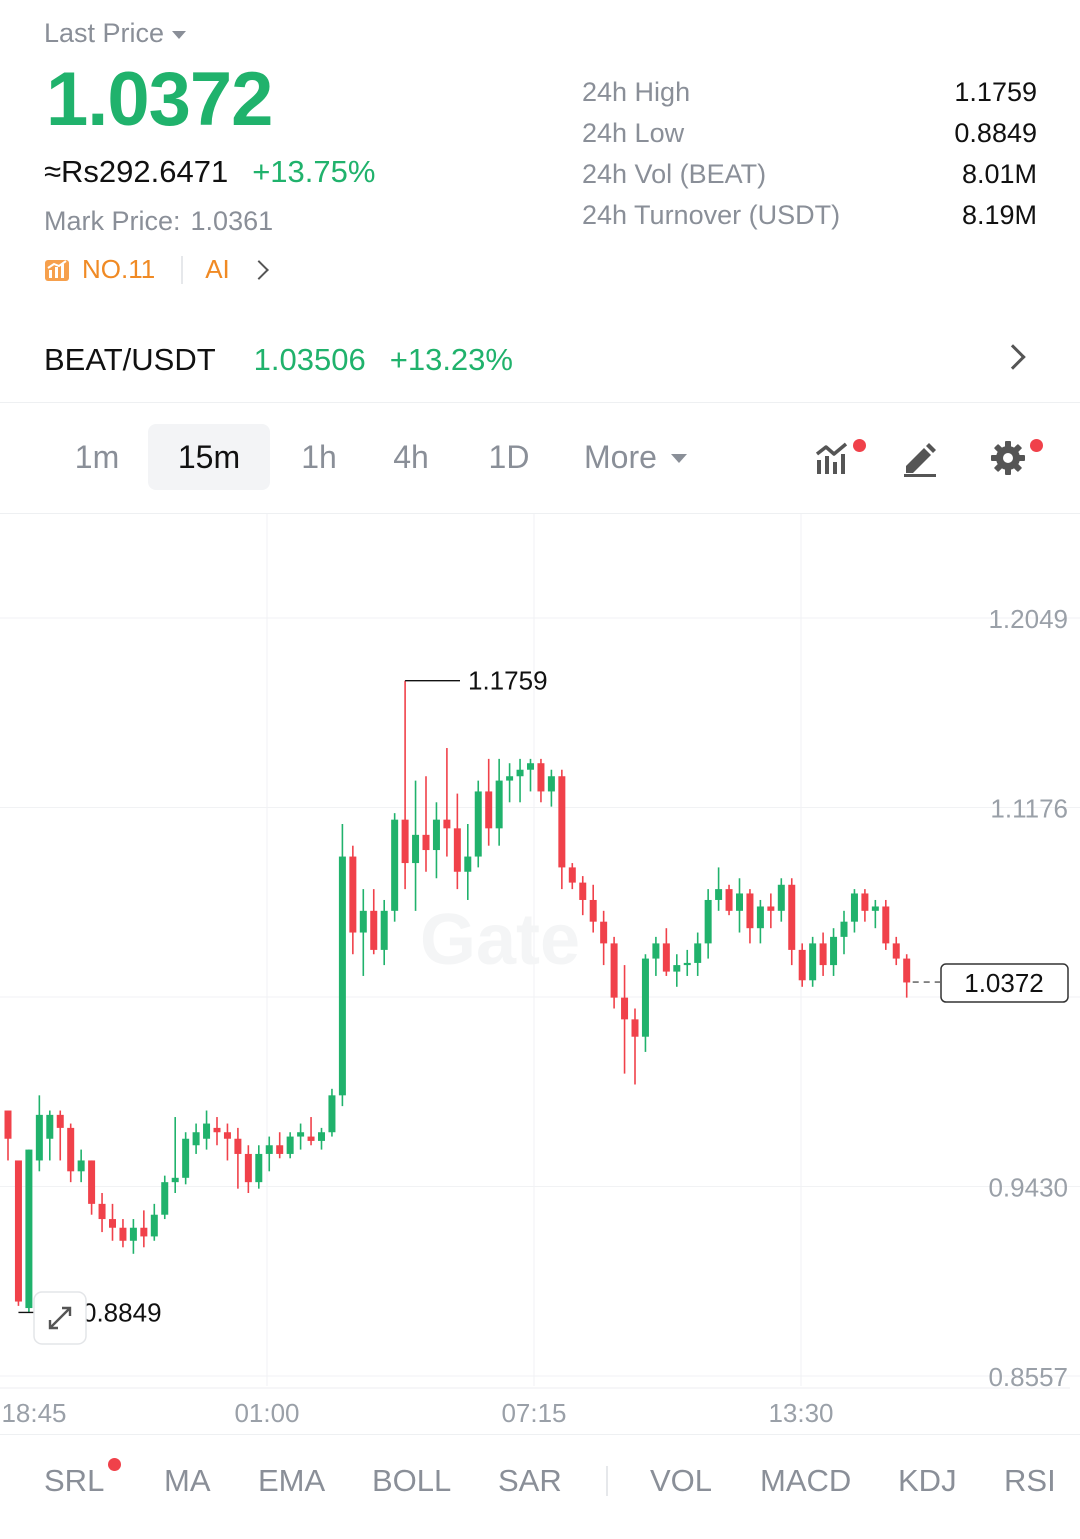 Image resolution: width=1080 pixels, height=1539 pixels. I want to click on indicator-rsi: RSI, so click(1029, 1481).